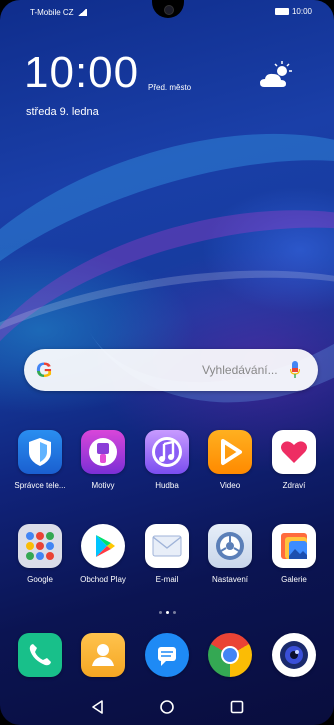 The height and width of the screenshot is (725, 334). Describe the element at coordinates (167, 452) in the screenshot. I see `music-note-icon` at that location.